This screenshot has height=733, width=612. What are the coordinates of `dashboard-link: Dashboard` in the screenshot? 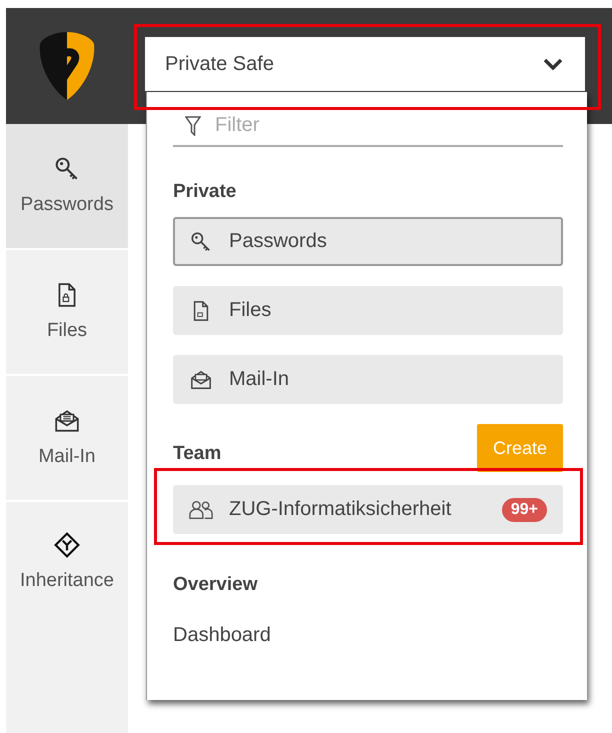 It's located at (222, 635).